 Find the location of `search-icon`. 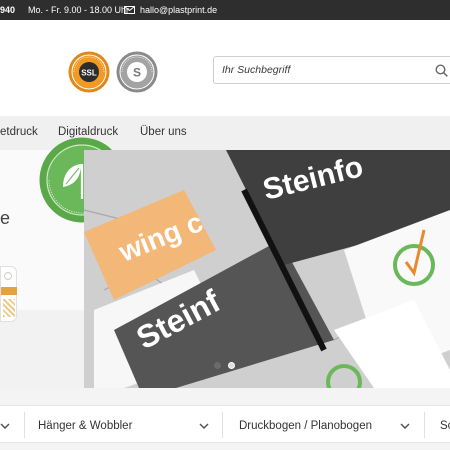

search-icon is located at coordinates (441, 70).